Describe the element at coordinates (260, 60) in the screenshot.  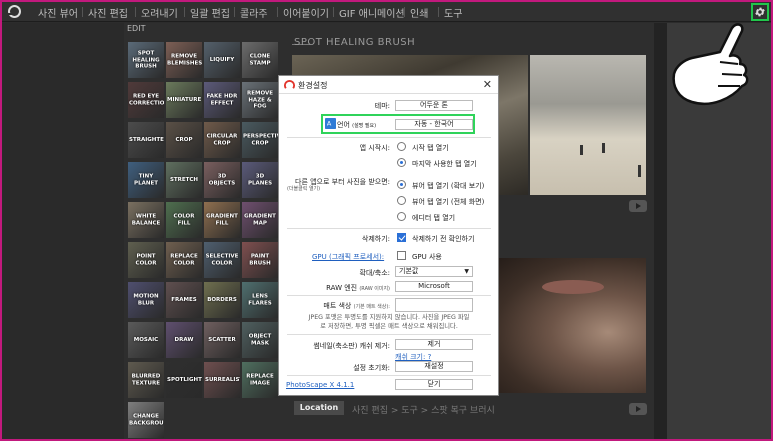
I see `tool-tile: CLONE STAMP` at that location.